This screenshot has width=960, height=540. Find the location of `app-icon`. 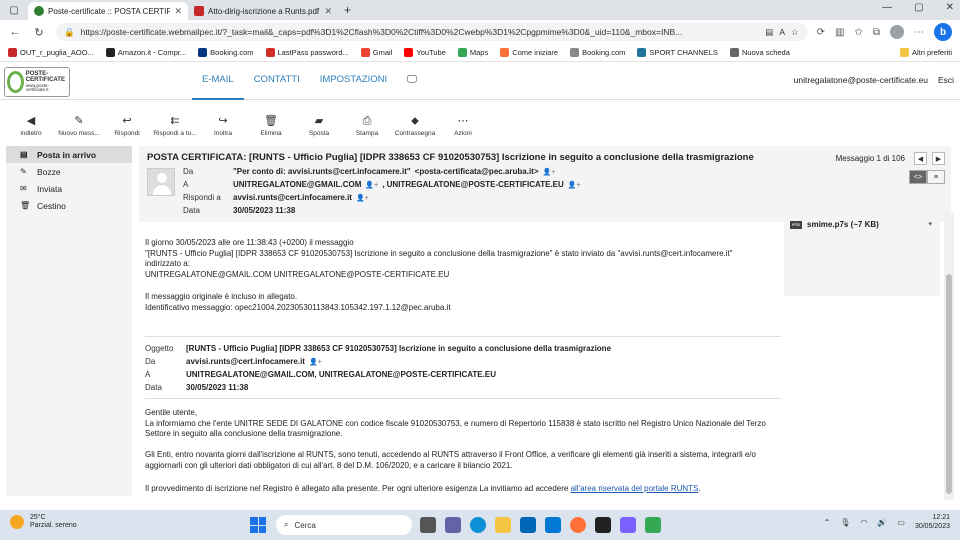

app-icon is located at coordinates (653, 525).